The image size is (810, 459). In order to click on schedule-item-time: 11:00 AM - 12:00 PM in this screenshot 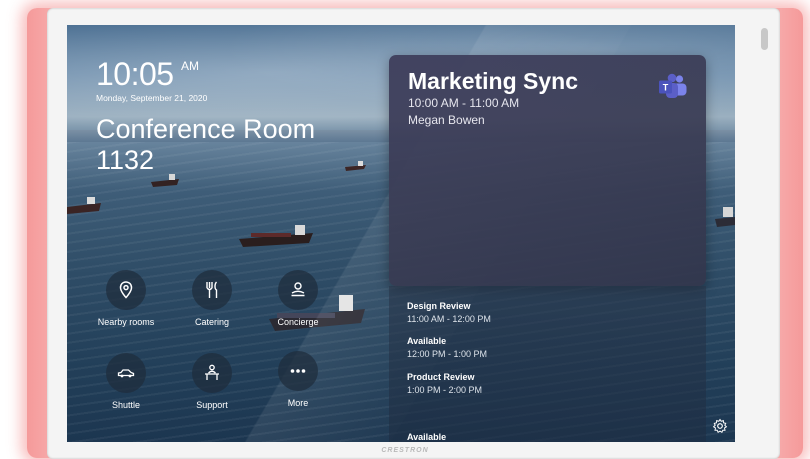, I will do `click(449, 319)`.